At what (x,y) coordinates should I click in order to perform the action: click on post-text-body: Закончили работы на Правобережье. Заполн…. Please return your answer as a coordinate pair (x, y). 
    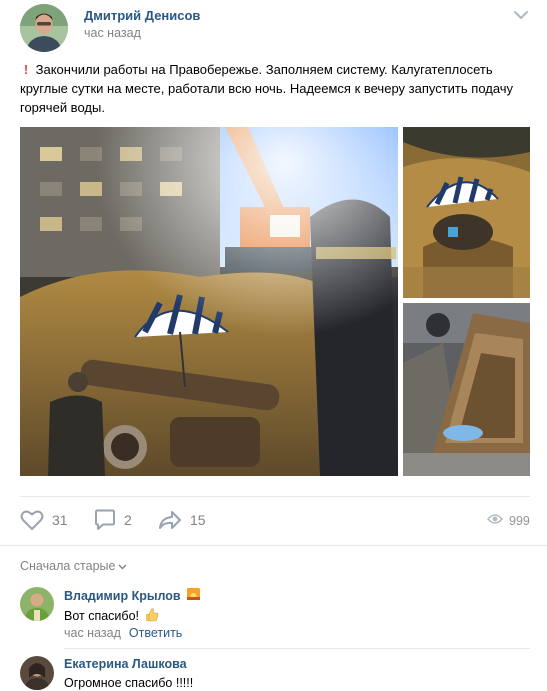
    Looking at the image, I should click on (267, 88).